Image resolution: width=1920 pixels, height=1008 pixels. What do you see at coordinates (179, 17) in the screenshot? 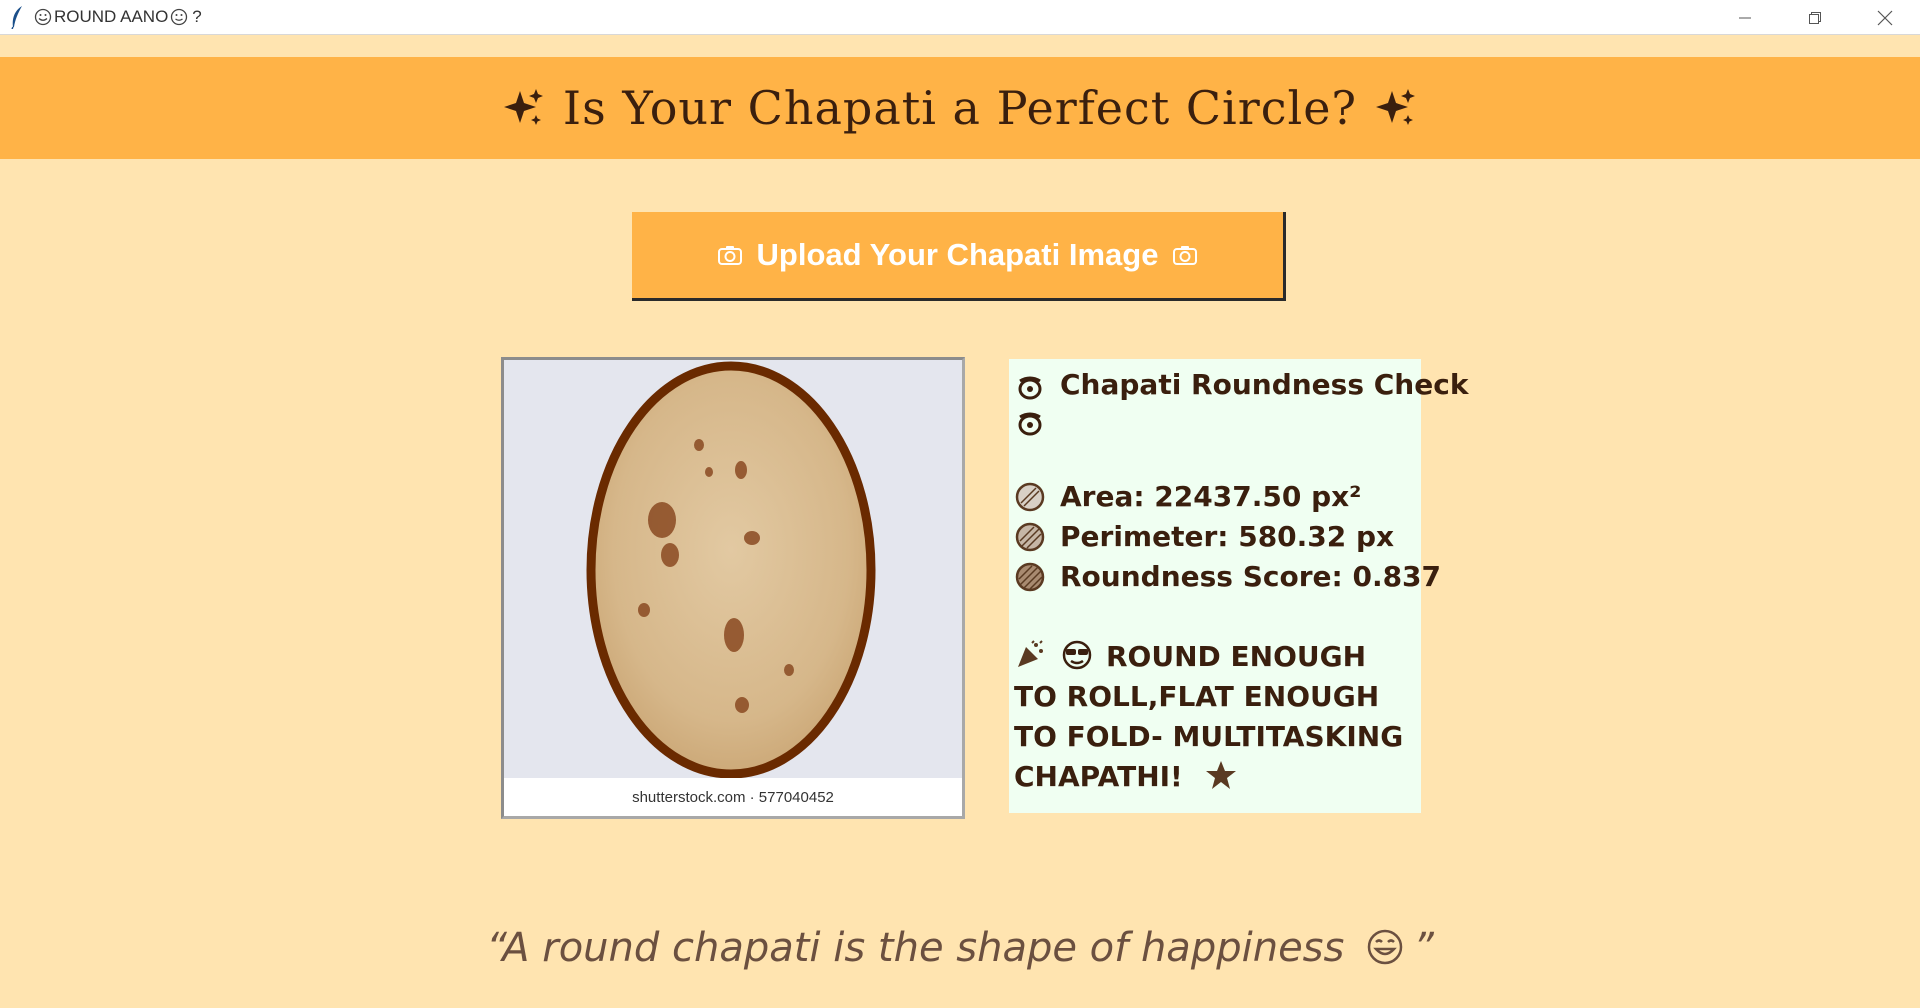
I see `smile-icon` at bounding box center [179, 17].